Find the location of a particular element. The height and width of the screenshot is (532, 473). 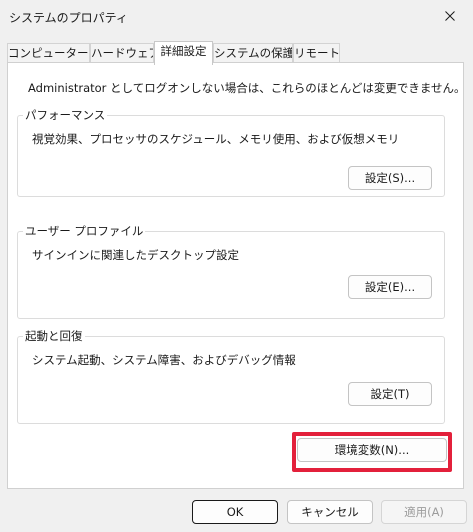

tab-remote: リモート is located at coordinates (316, 53).